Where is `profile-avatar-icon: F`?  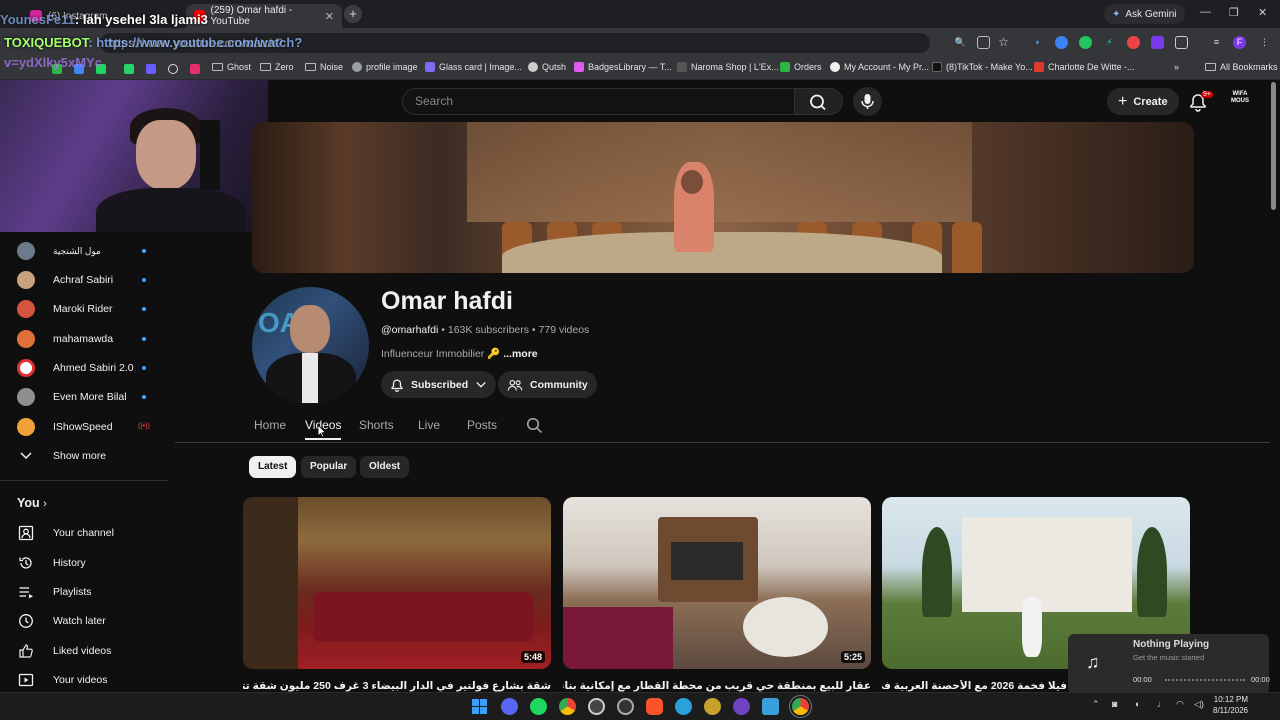
profile-avatar-icon: F is located at coordinates (1239, 42).